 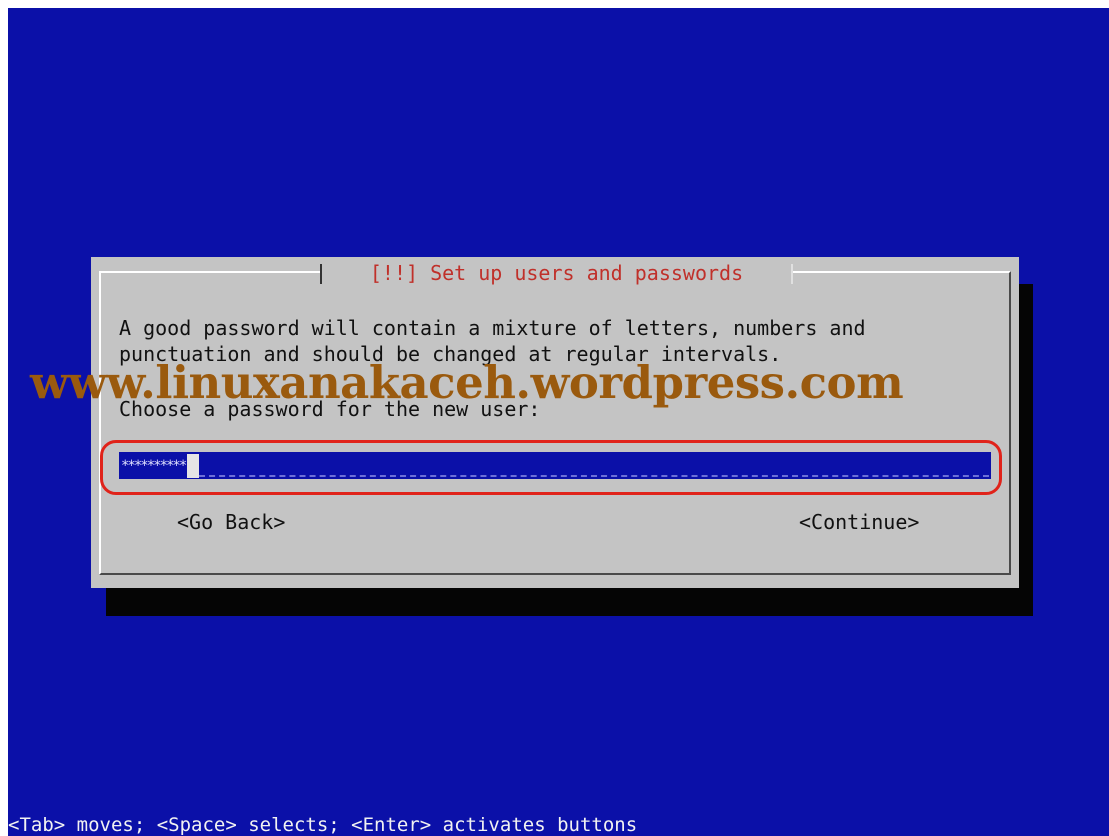 What do you see at coordinates (467, 382) in the screenshot?
I see `watermark-text: www.linuxanakaceh.wordpress.com` at bounding box center [467, 382].